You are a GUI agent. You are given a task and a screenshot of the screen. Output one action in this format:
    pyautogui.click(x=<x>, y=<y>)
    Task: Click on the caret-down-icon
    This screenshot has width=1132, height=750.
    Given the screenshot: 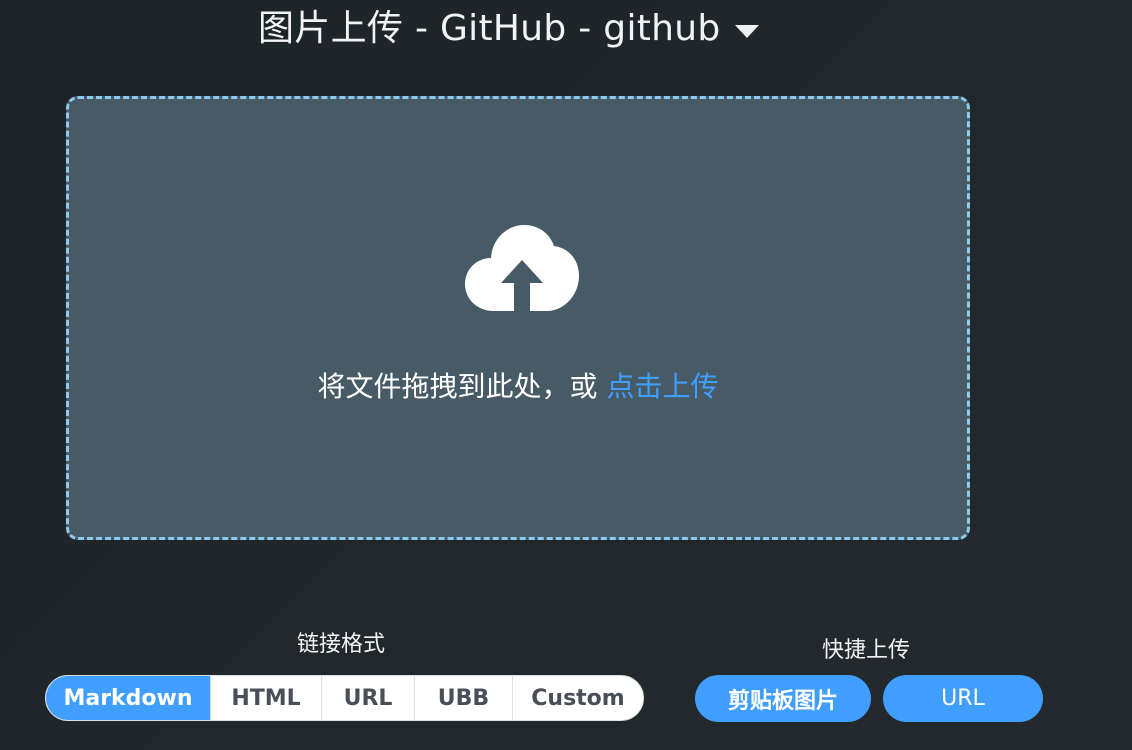 What is the action you would take?
    pyautogui.click(x=746, y=31)
    